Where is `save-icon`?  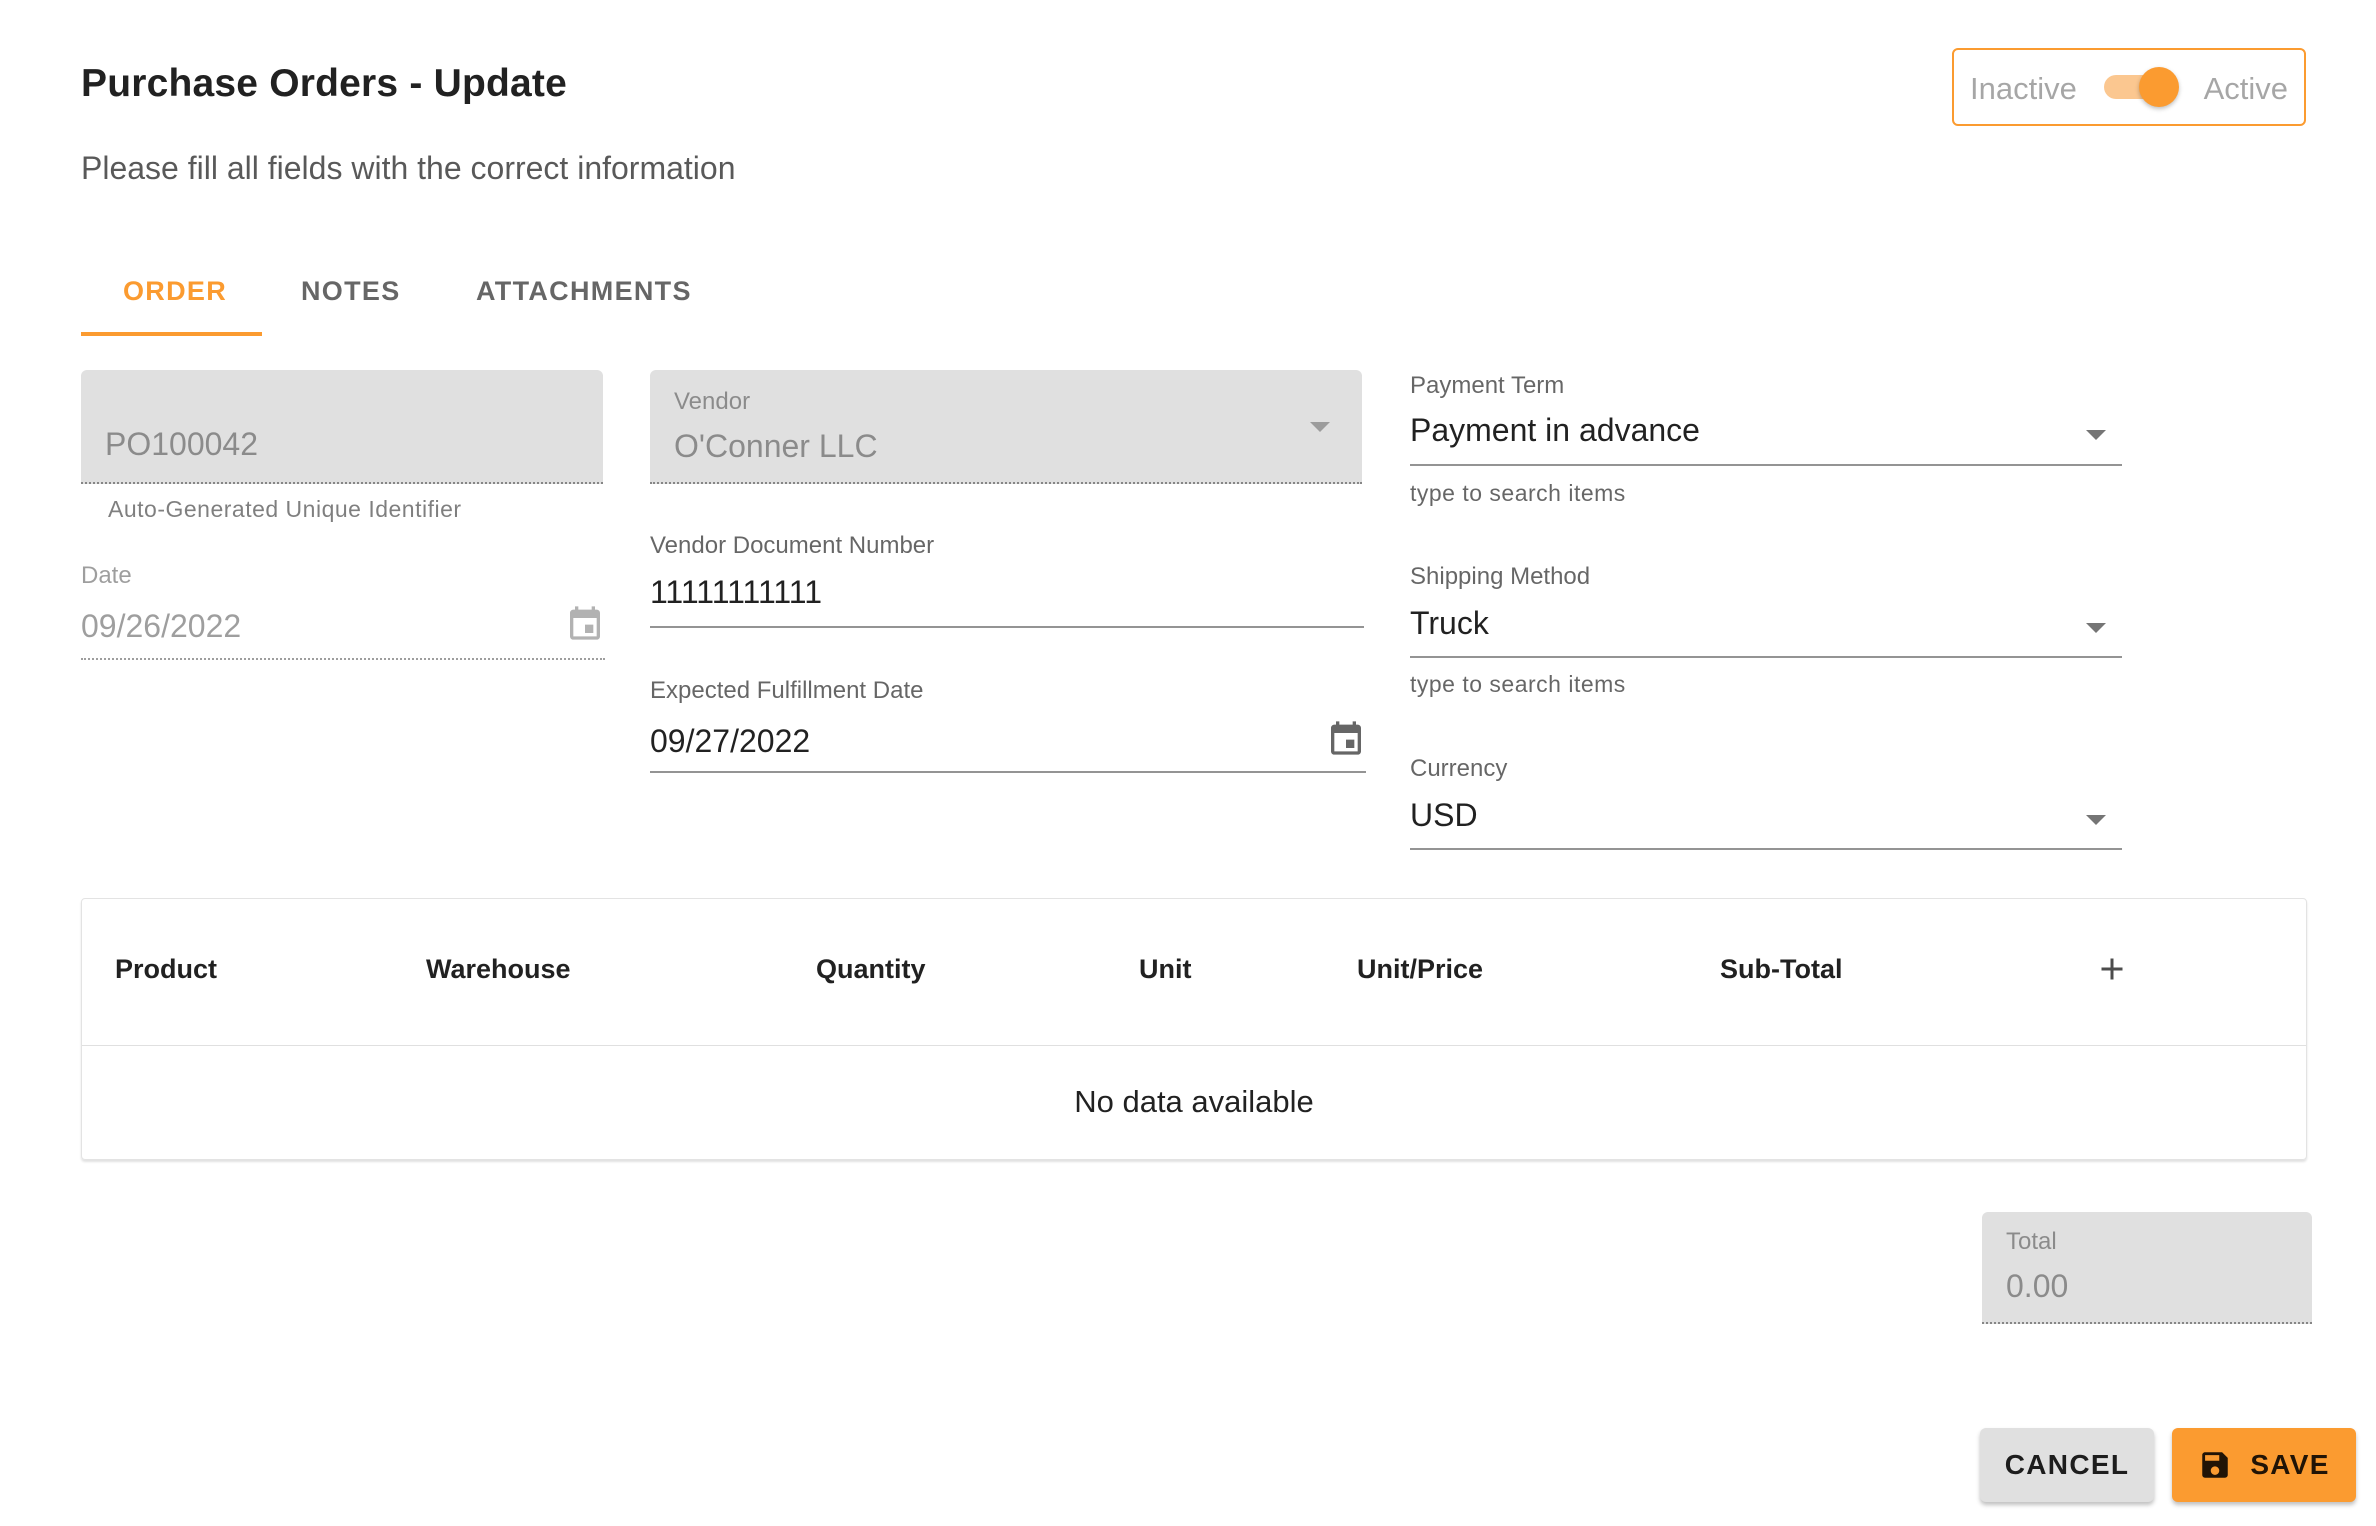 save-icon is located at coordinates (2215, 1465).